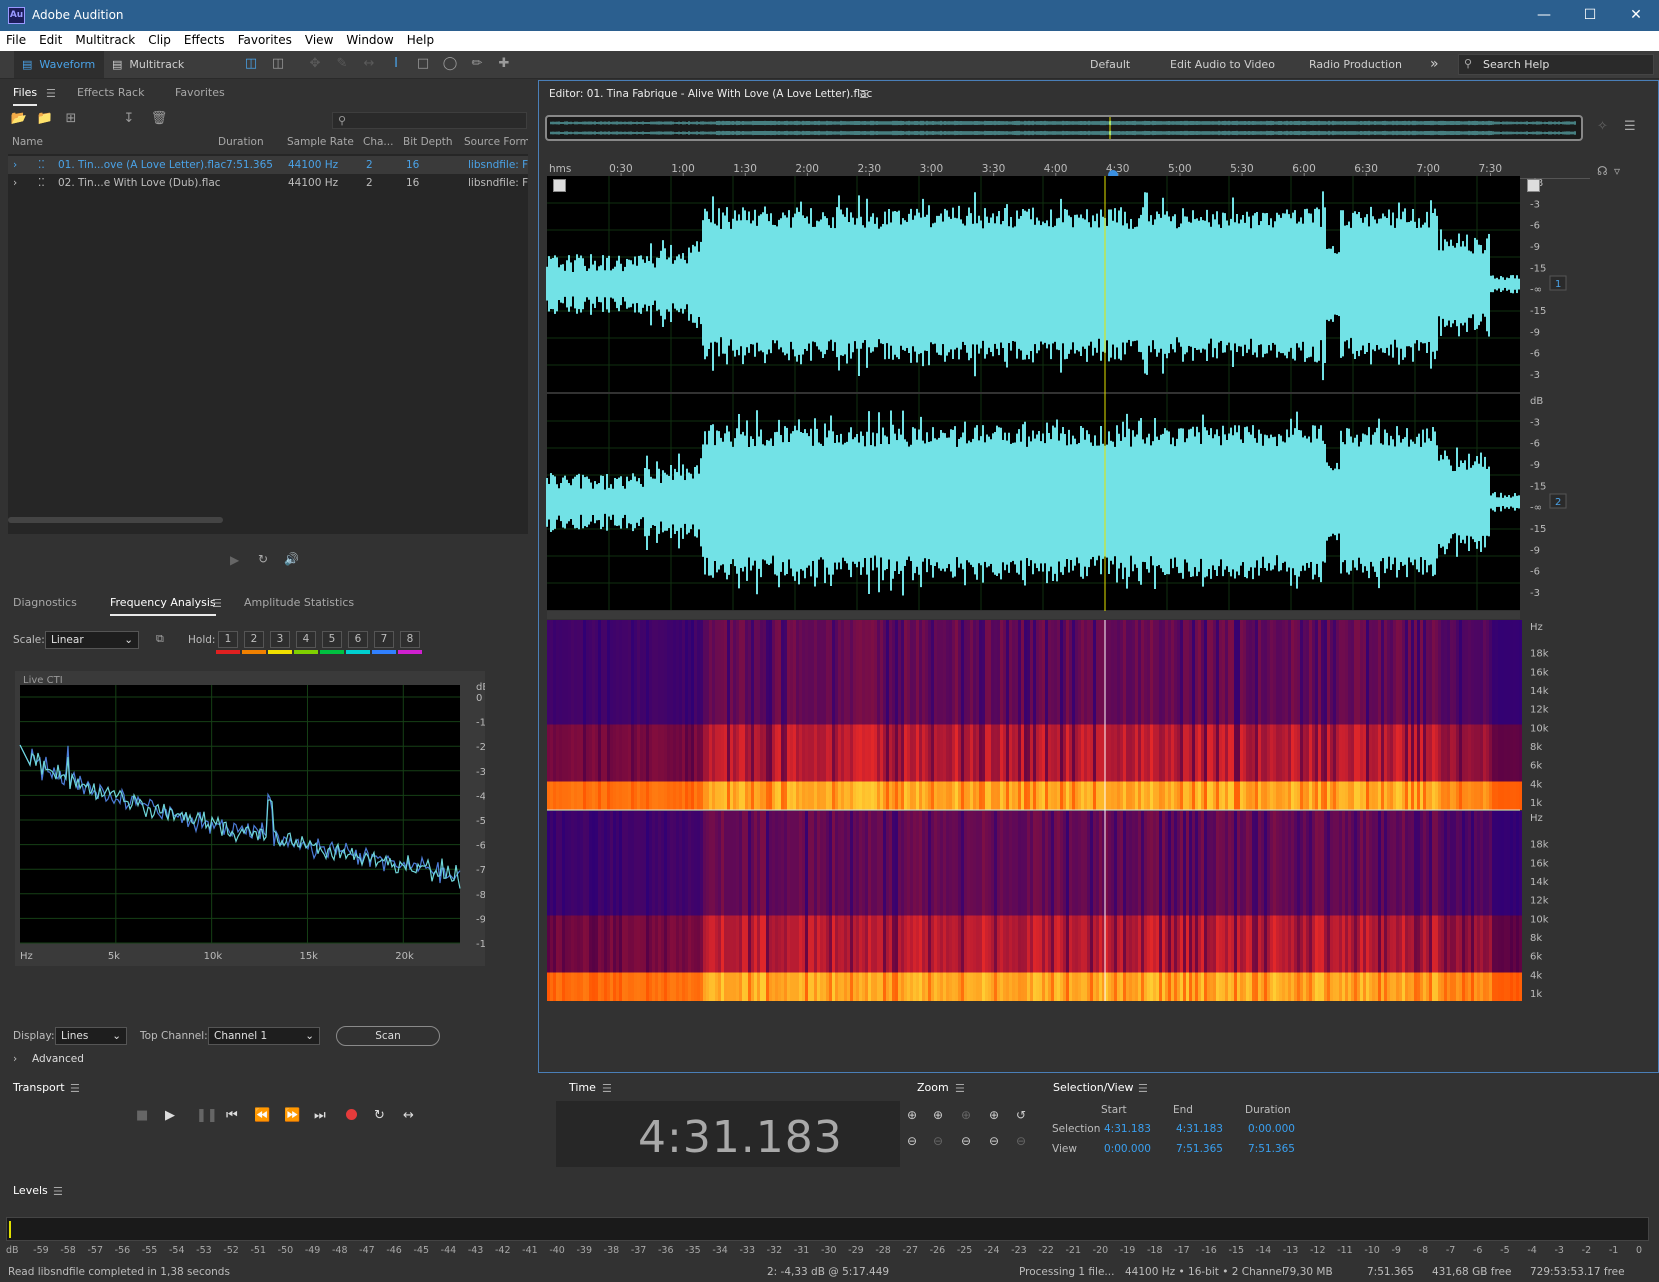  I want to click on menu-effects: Effects, so click(205, 41).